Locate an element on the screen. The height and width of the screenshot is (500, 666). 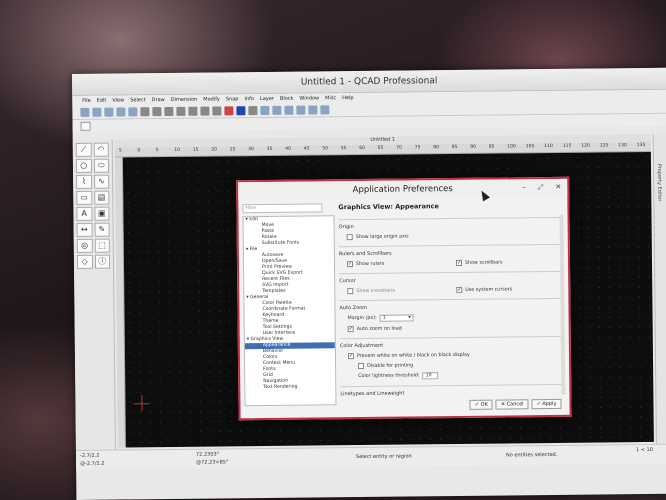
menu-item-dimension: Dimension is located at coordinates (184, 100).